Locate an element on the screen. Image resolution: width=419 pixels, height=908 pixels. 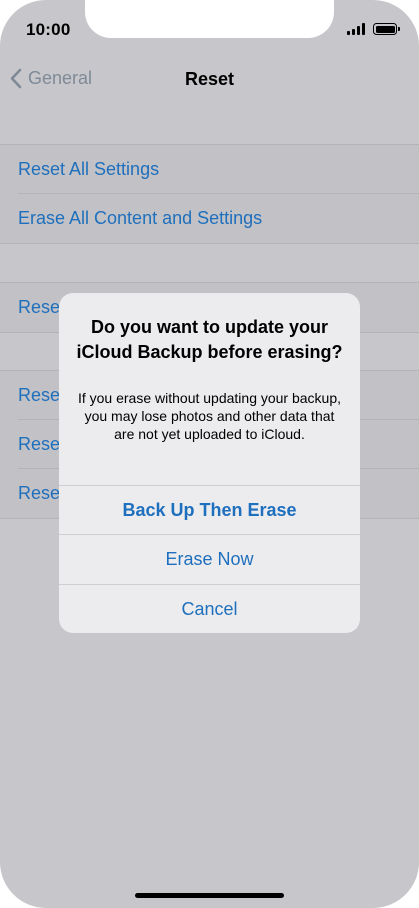
erase-all-content-row: Erase All Content and Settings is located at coordinates (209, 218).